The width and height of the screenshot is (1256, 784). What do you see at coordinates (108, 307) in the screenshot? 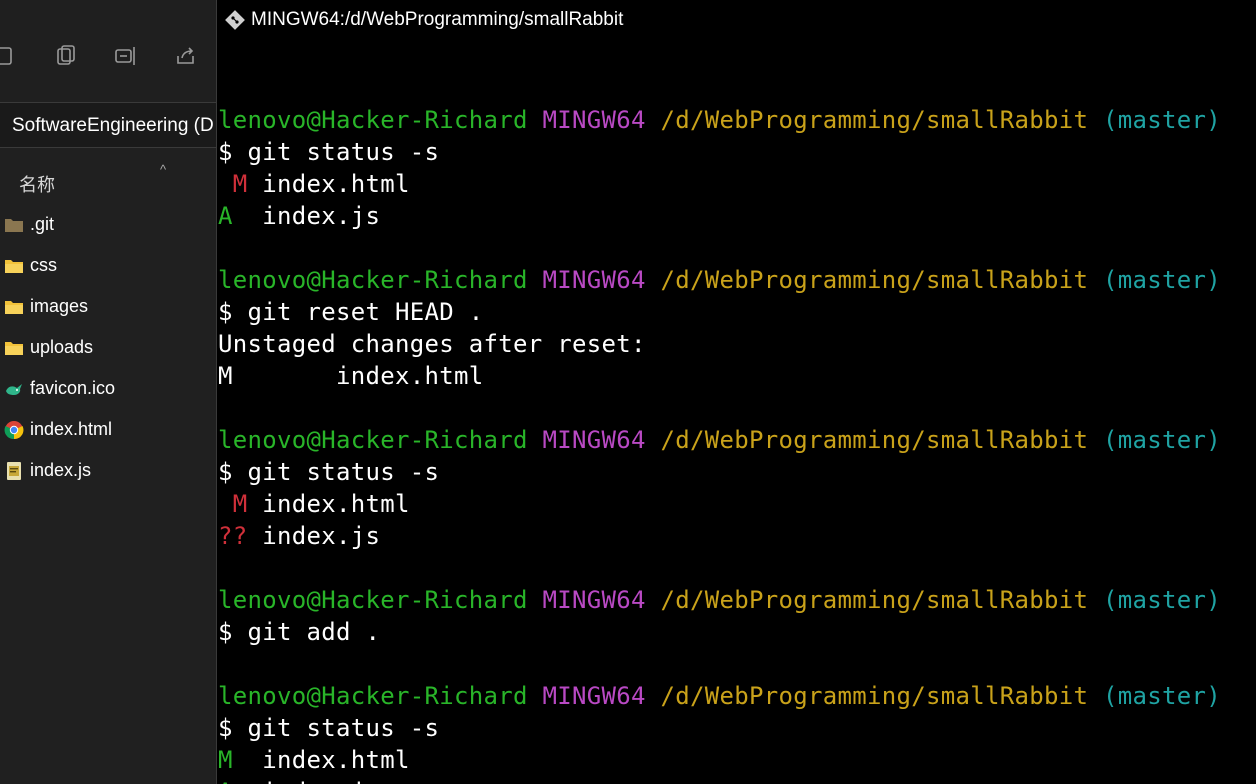
I see `file-row-images: images` at bounding box center [108, 307].